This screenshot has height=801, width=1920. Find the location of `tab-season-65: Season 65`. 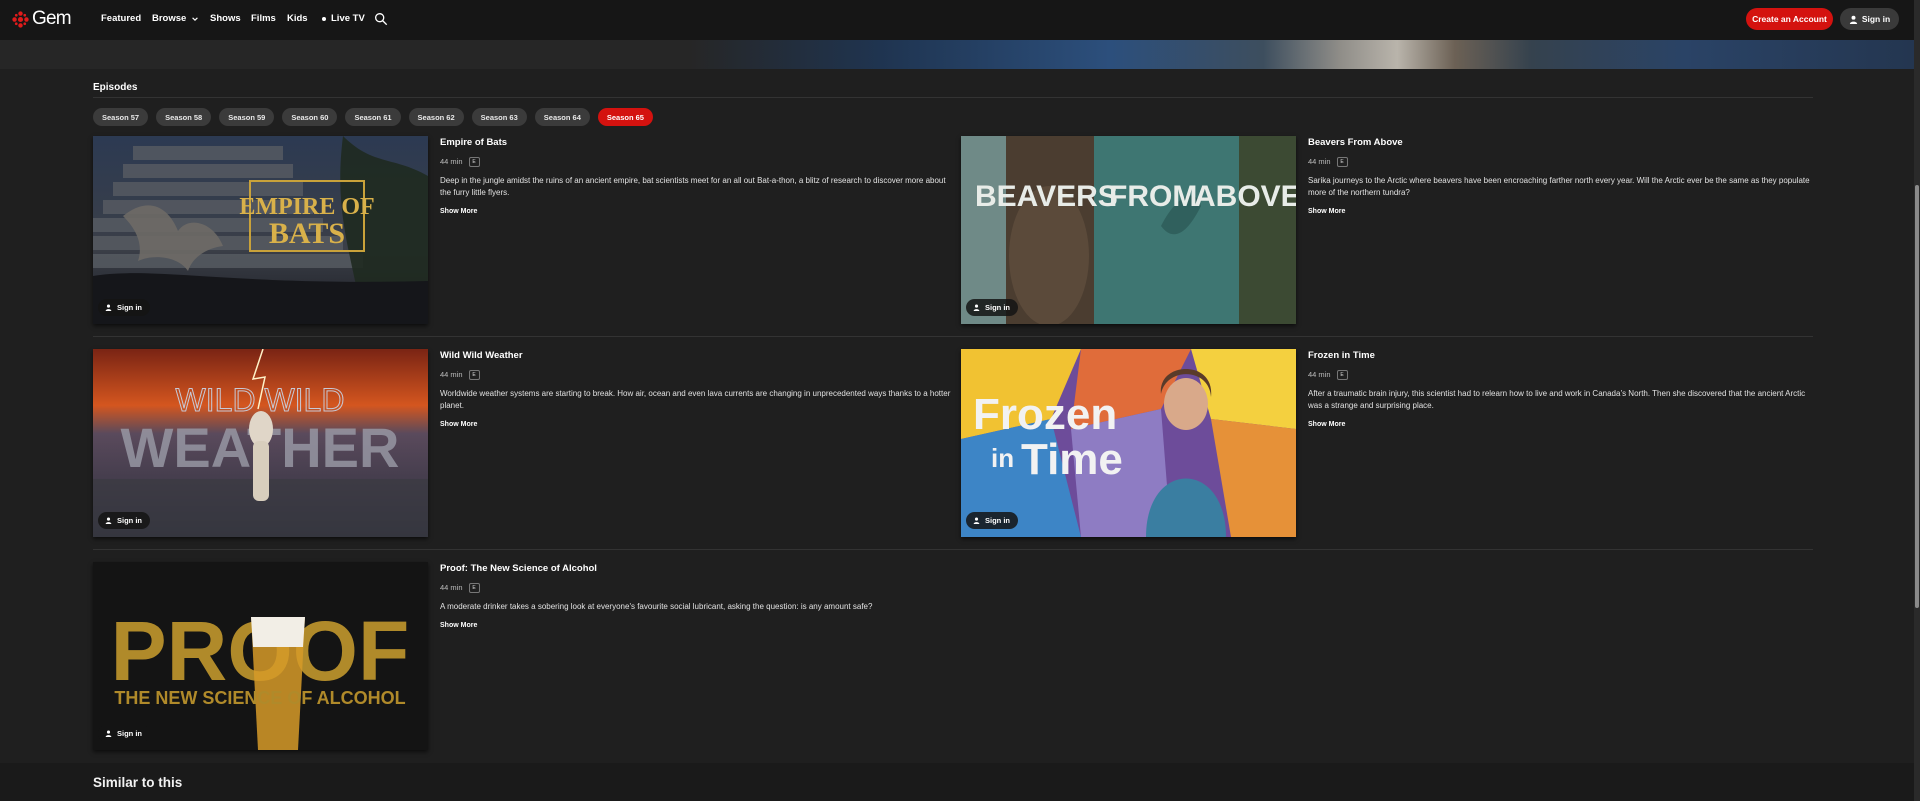

tab-season-65: Season 65 is located at coordinates (625, 117).